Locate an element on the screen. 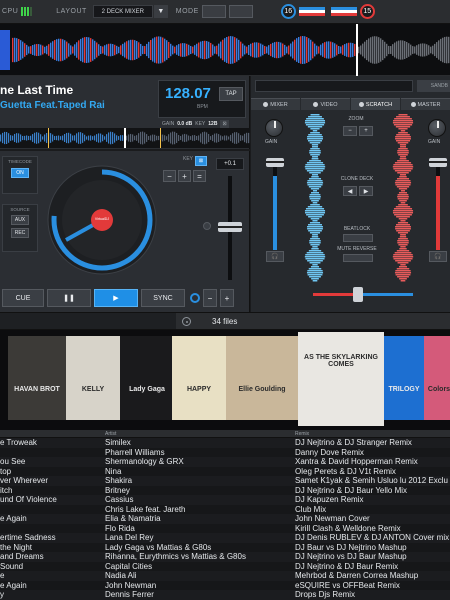  volume-fader-left is located at coordinates (275, 162).